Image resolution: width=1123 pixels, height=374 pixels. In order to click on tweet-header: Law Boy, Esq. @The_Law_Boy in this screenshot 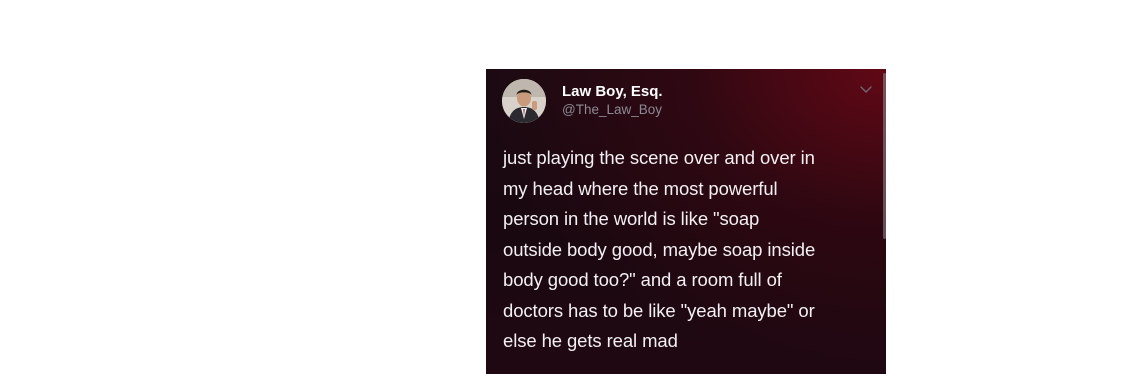, I will do `click(582, 101)`.